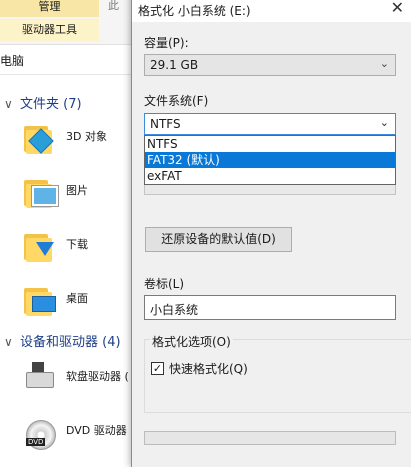 The height and width of the screenshot is (467, 411). What do you see at coordinates (166, 43) in the screenshot?
I see `capacity-label: 容量(P):` at bounding box center [166, 43].